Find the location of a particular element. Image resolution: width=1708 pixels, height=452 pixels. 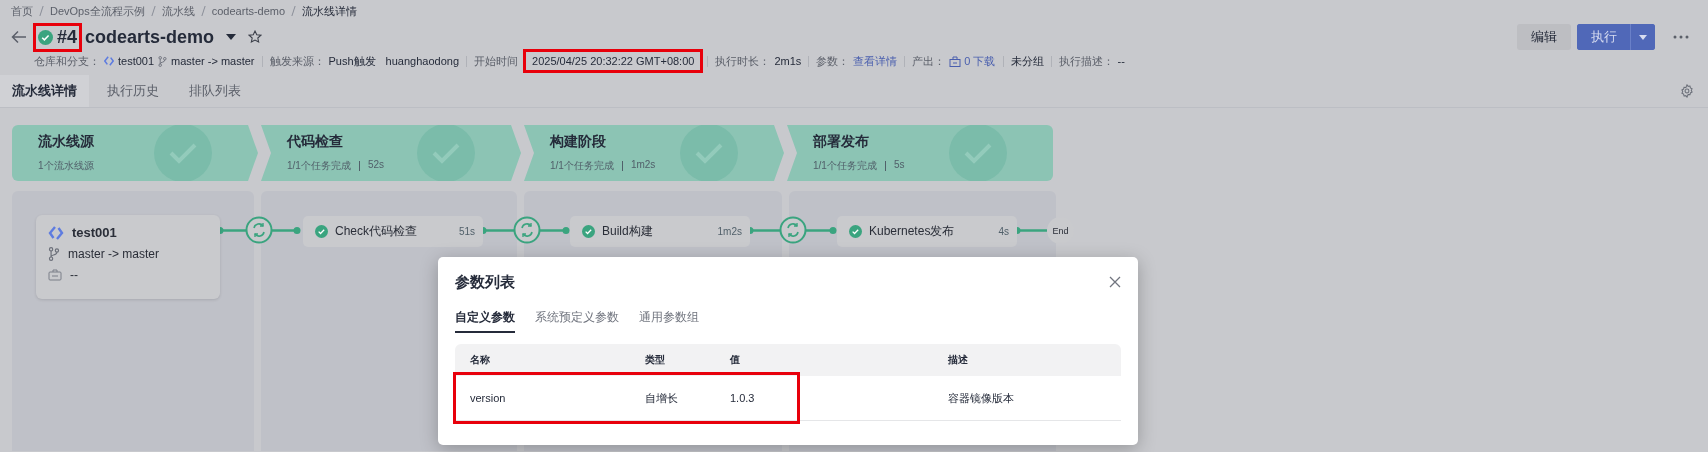

package-icon is located at coordinates (955, 61).